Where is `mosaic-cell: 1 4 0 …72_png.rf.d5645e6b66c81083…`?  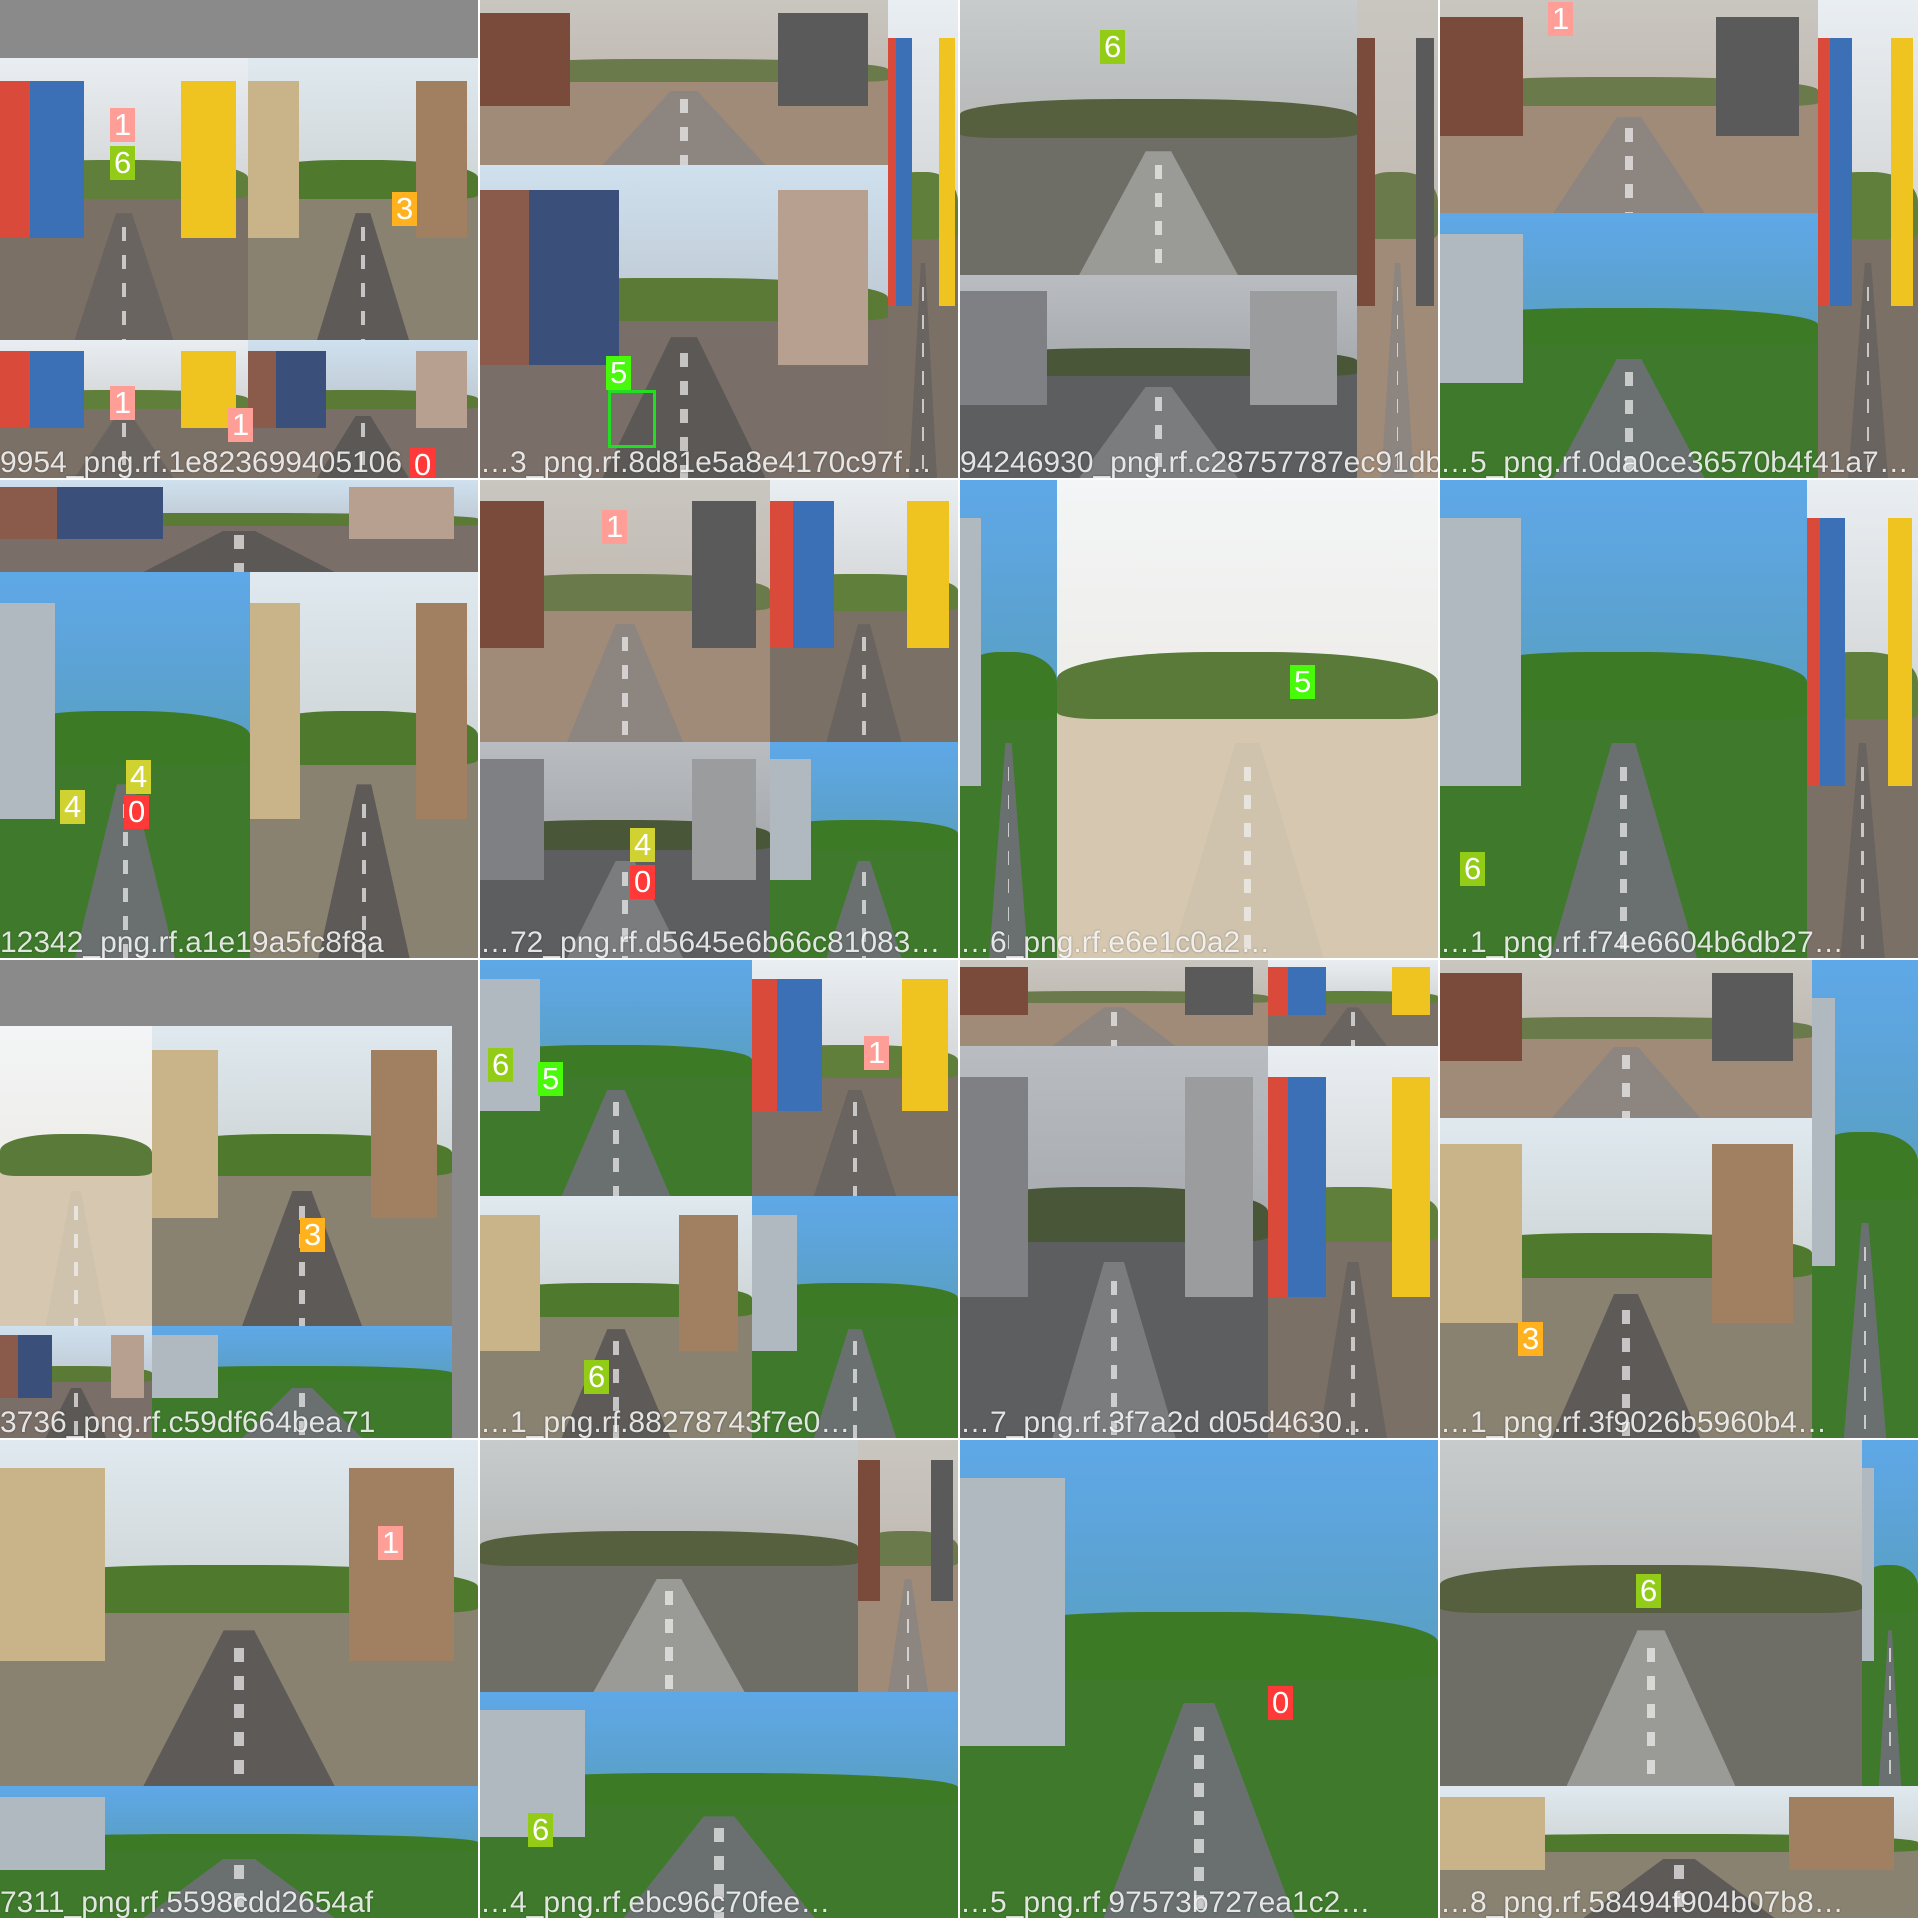 mosaic-cell: 1 4 0 …72_png.rf.d5645e6b66c81083… is located at coordinates (720, 720).